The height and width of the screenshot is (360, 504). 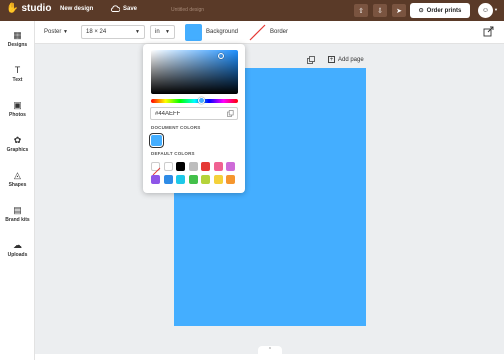 What do you see at coordinates (194, 113) in the screenshot?
I see `hex-input` at bounding box center [194, 113].